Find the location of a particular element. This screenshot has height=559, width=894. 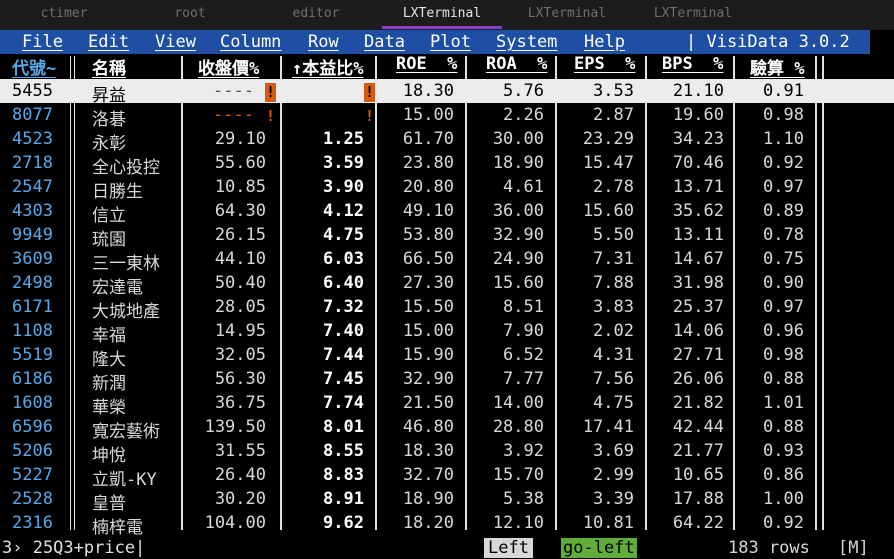

table-row: 3609 三一東林 44.10 6.03 66.50 24.90 7.31 14.67 0.75 is located at coordinates (447, 260).